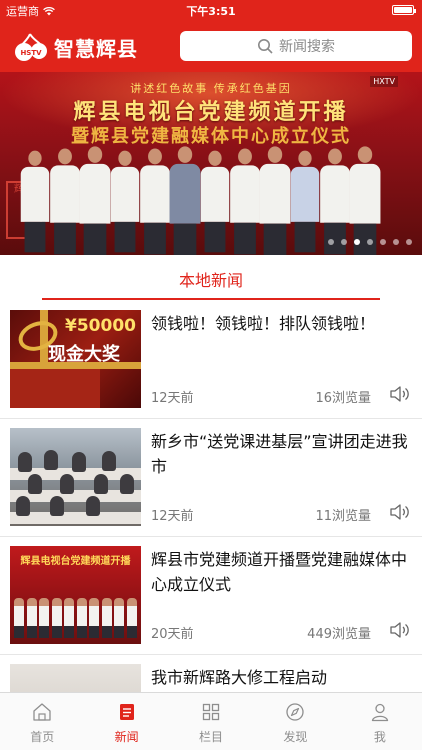 This screenshot has width=422, height=750. What do you see at coordinates (343, 398) in the screenshot?
I see `news-views: 16浏览量` at bounding box center [343, 398].